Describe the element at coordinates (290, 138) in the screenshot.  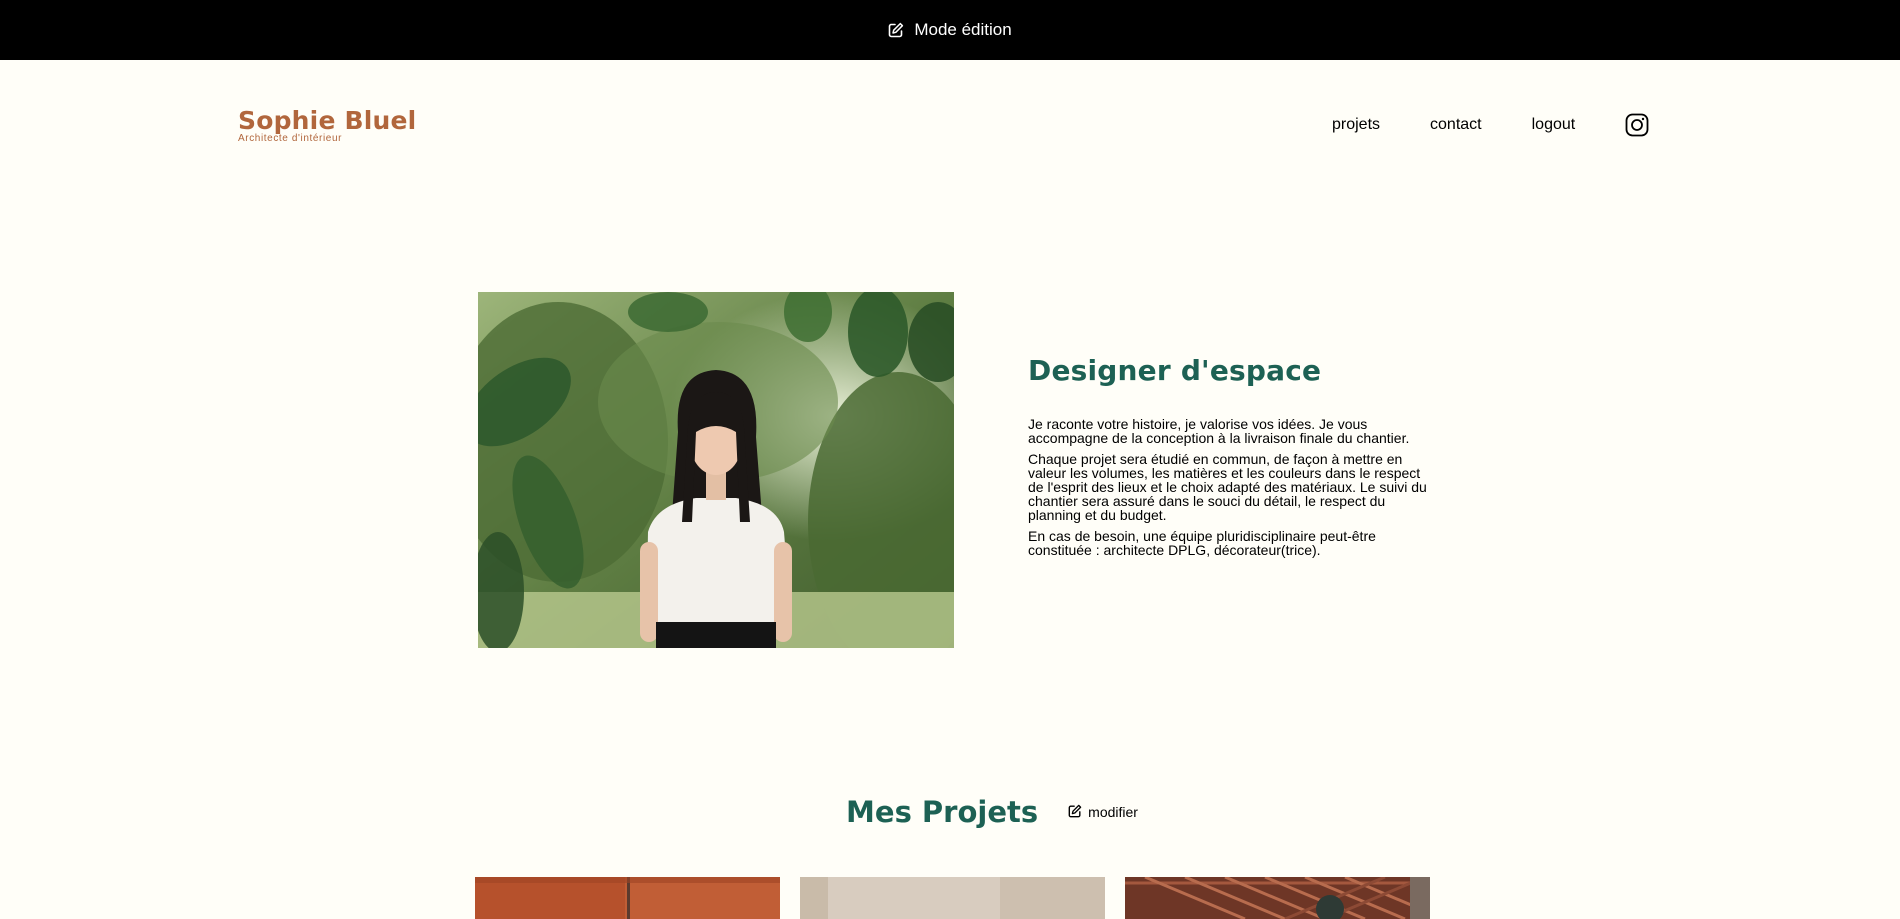
I see `logo-subtitle: Architecte d'intérieur` at that location.